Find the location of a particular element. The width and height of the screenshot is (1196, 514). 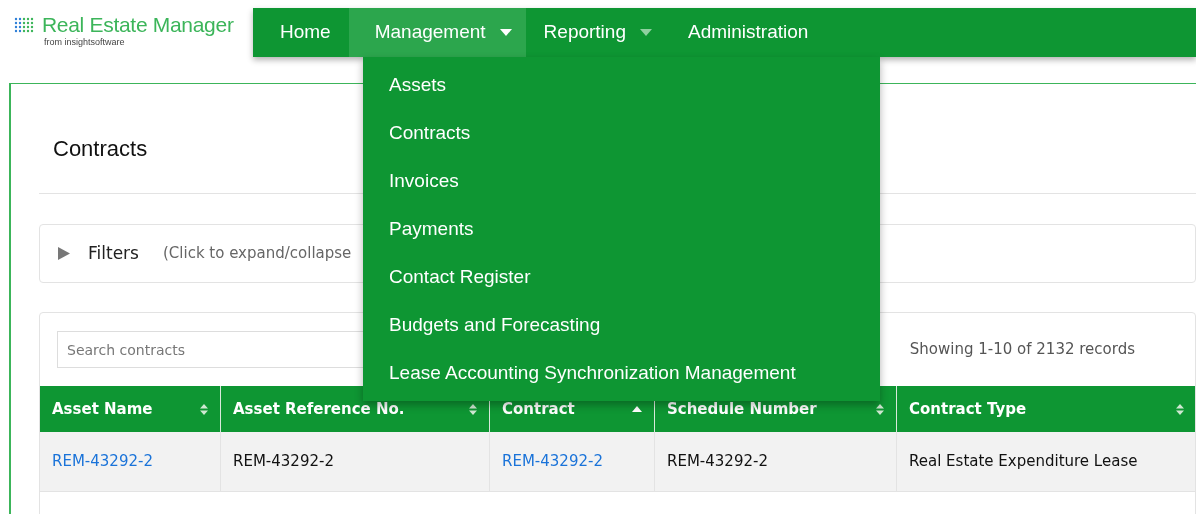

caret-right-icon is located at coordinates (64, 253).